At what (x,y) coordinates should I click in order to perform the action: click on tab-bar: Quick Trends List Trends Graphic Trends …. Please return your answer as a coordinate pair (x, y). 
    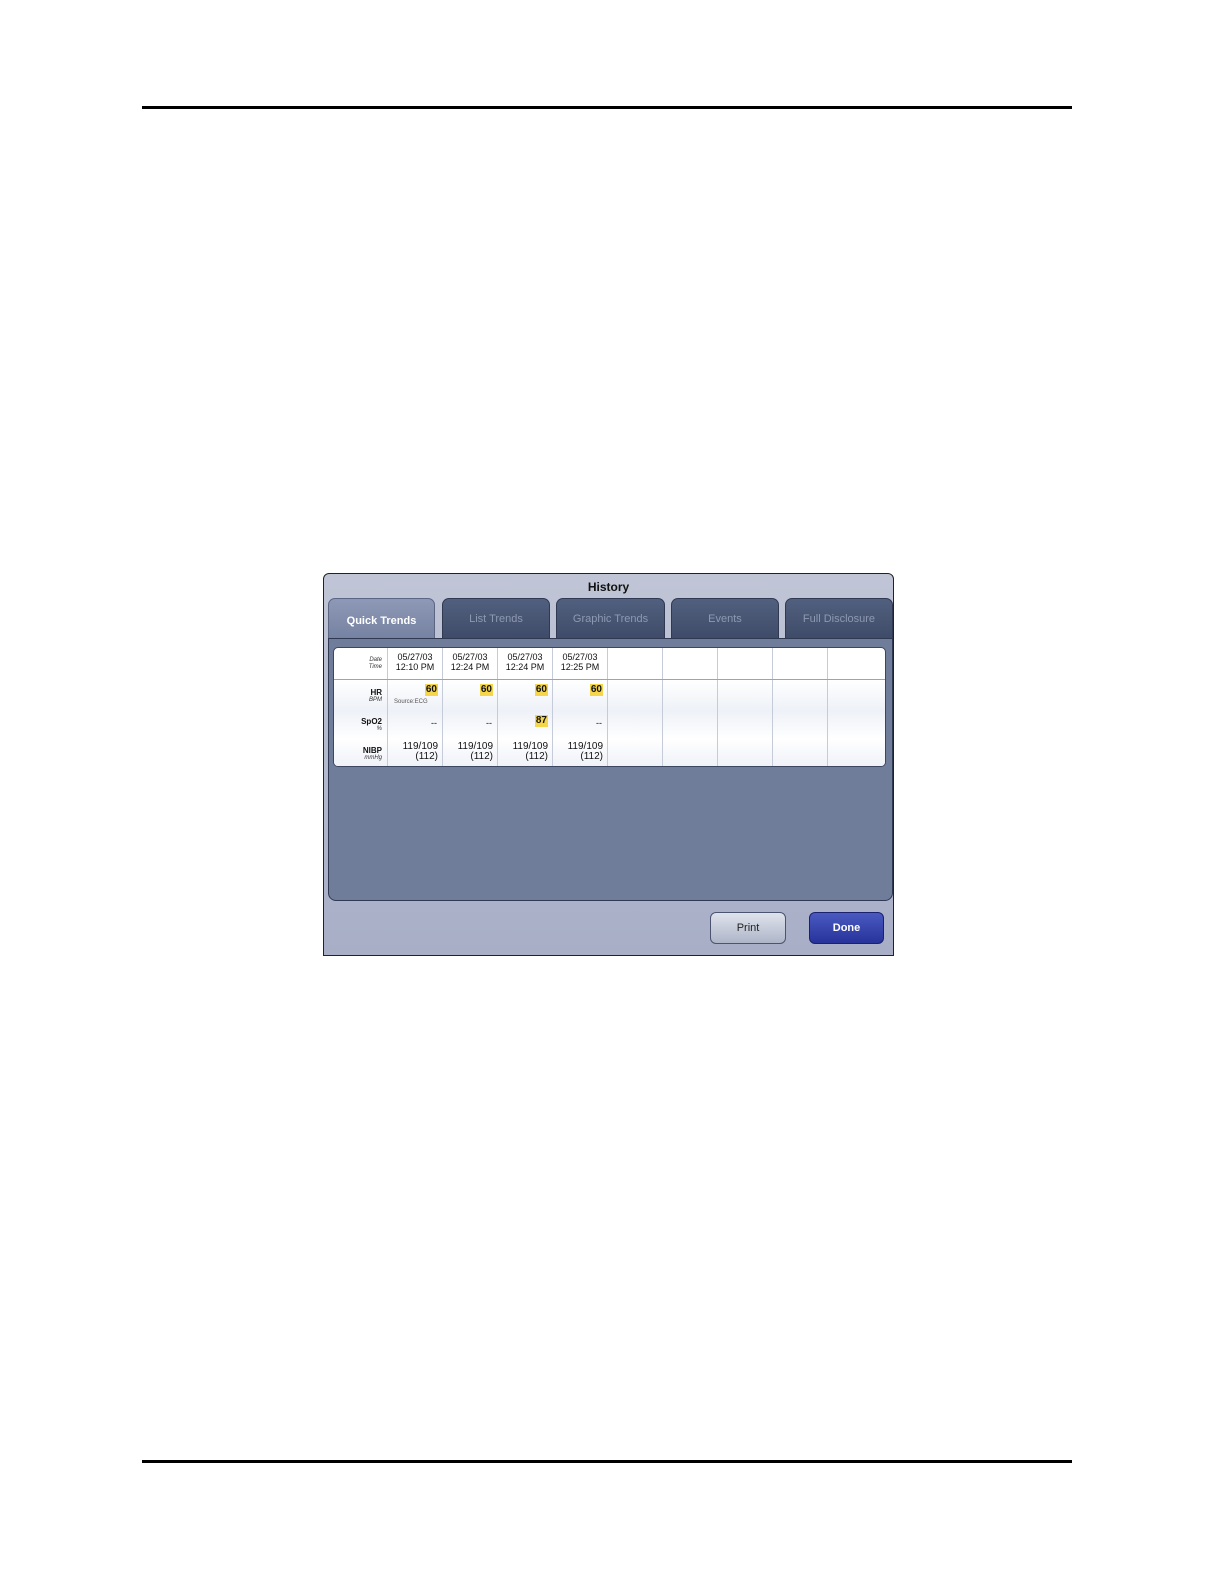
    Looking at the image, I should click on (610, 620).